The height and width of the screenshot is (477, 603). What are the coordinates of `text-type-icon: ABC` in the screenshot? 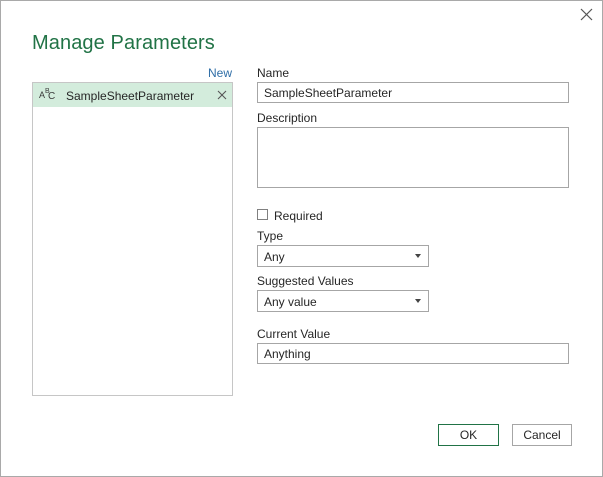 It's located at (47, 95).